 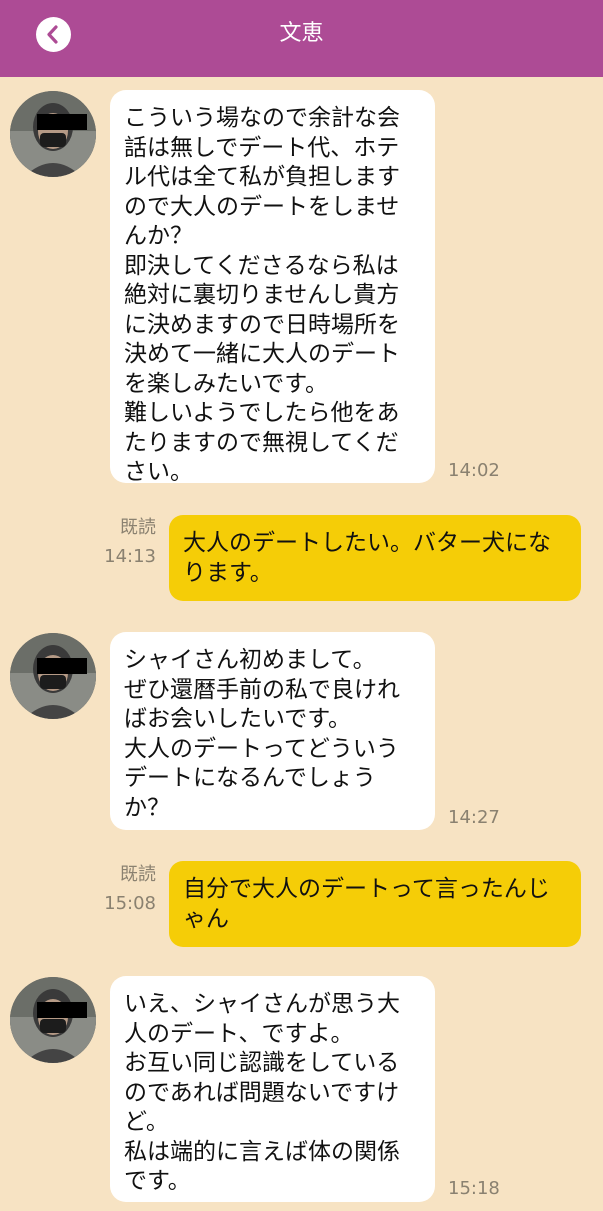 What do you see at coordinates (474, 470) in the screenshot?
I see `message-time: 14:02` at bounding box center [474, 470].